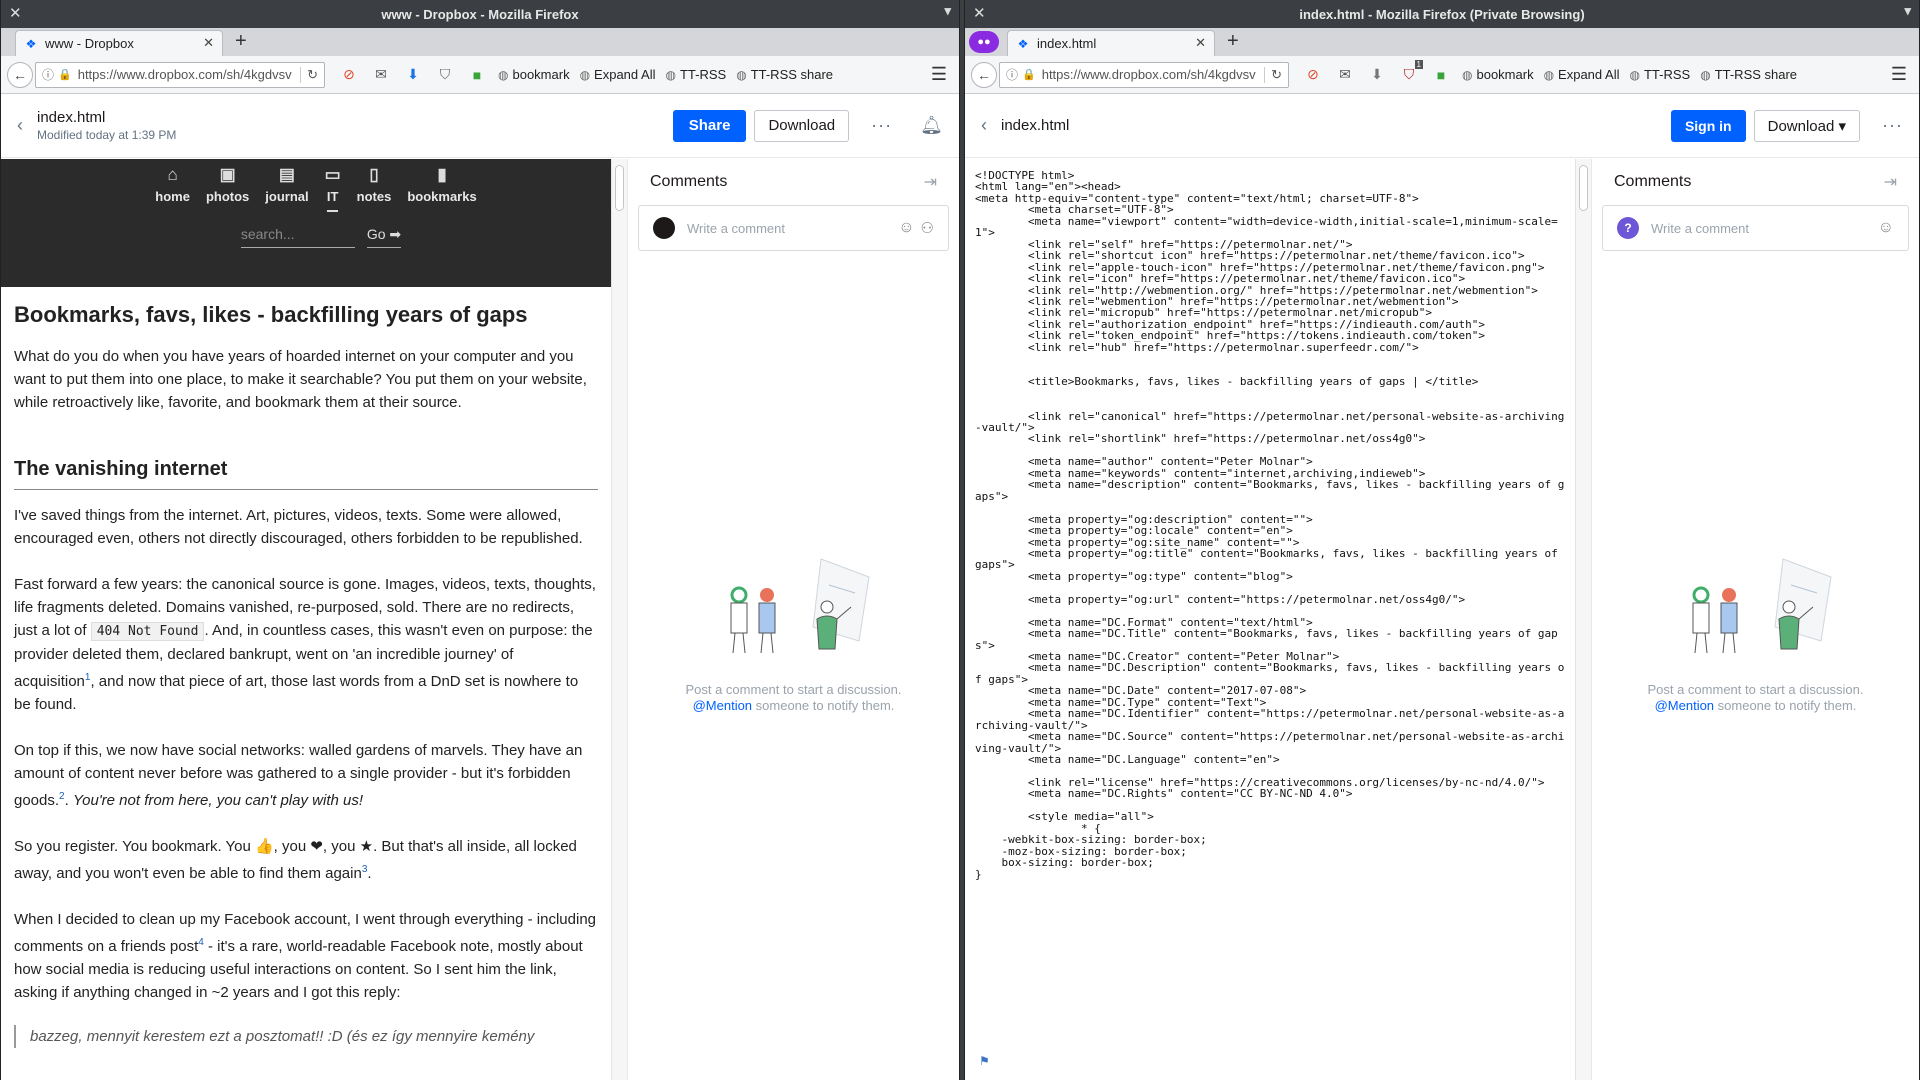  Describe the element at coordinates (332, 174) in the screenshot. I see `it-icon: ▭` at that location.